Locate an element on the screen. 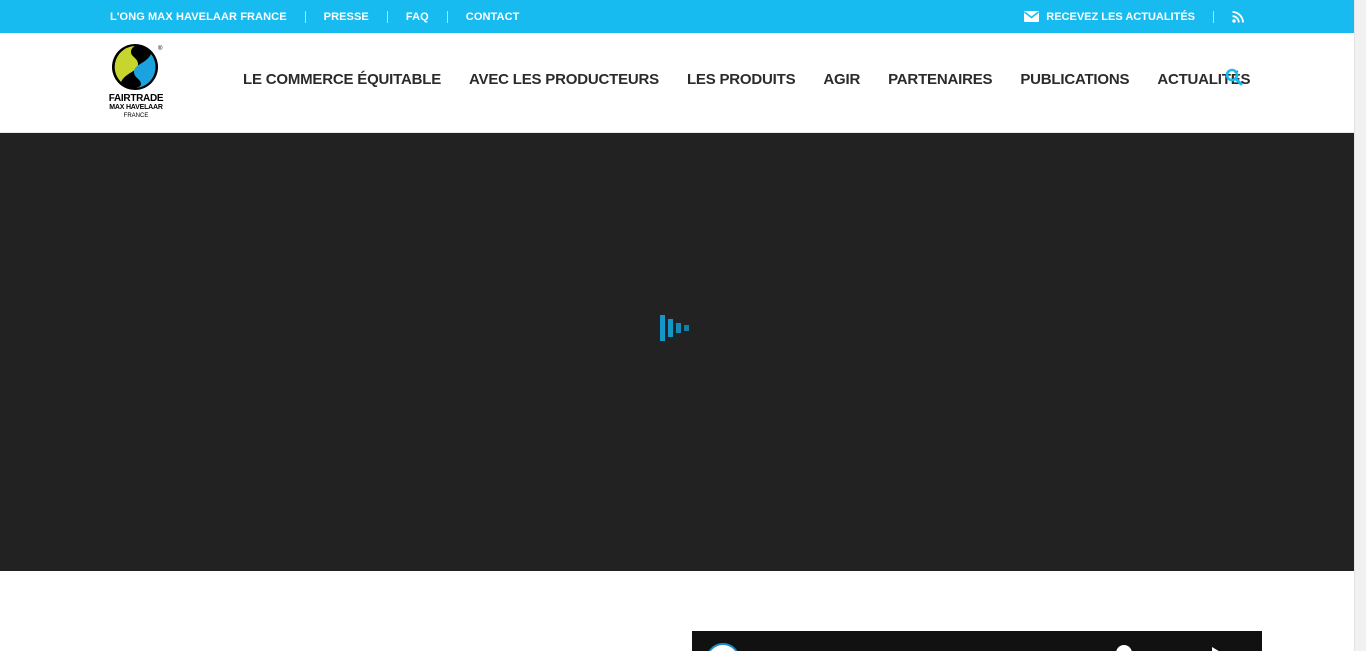  rss-link is located at coordinates (1229, 16).